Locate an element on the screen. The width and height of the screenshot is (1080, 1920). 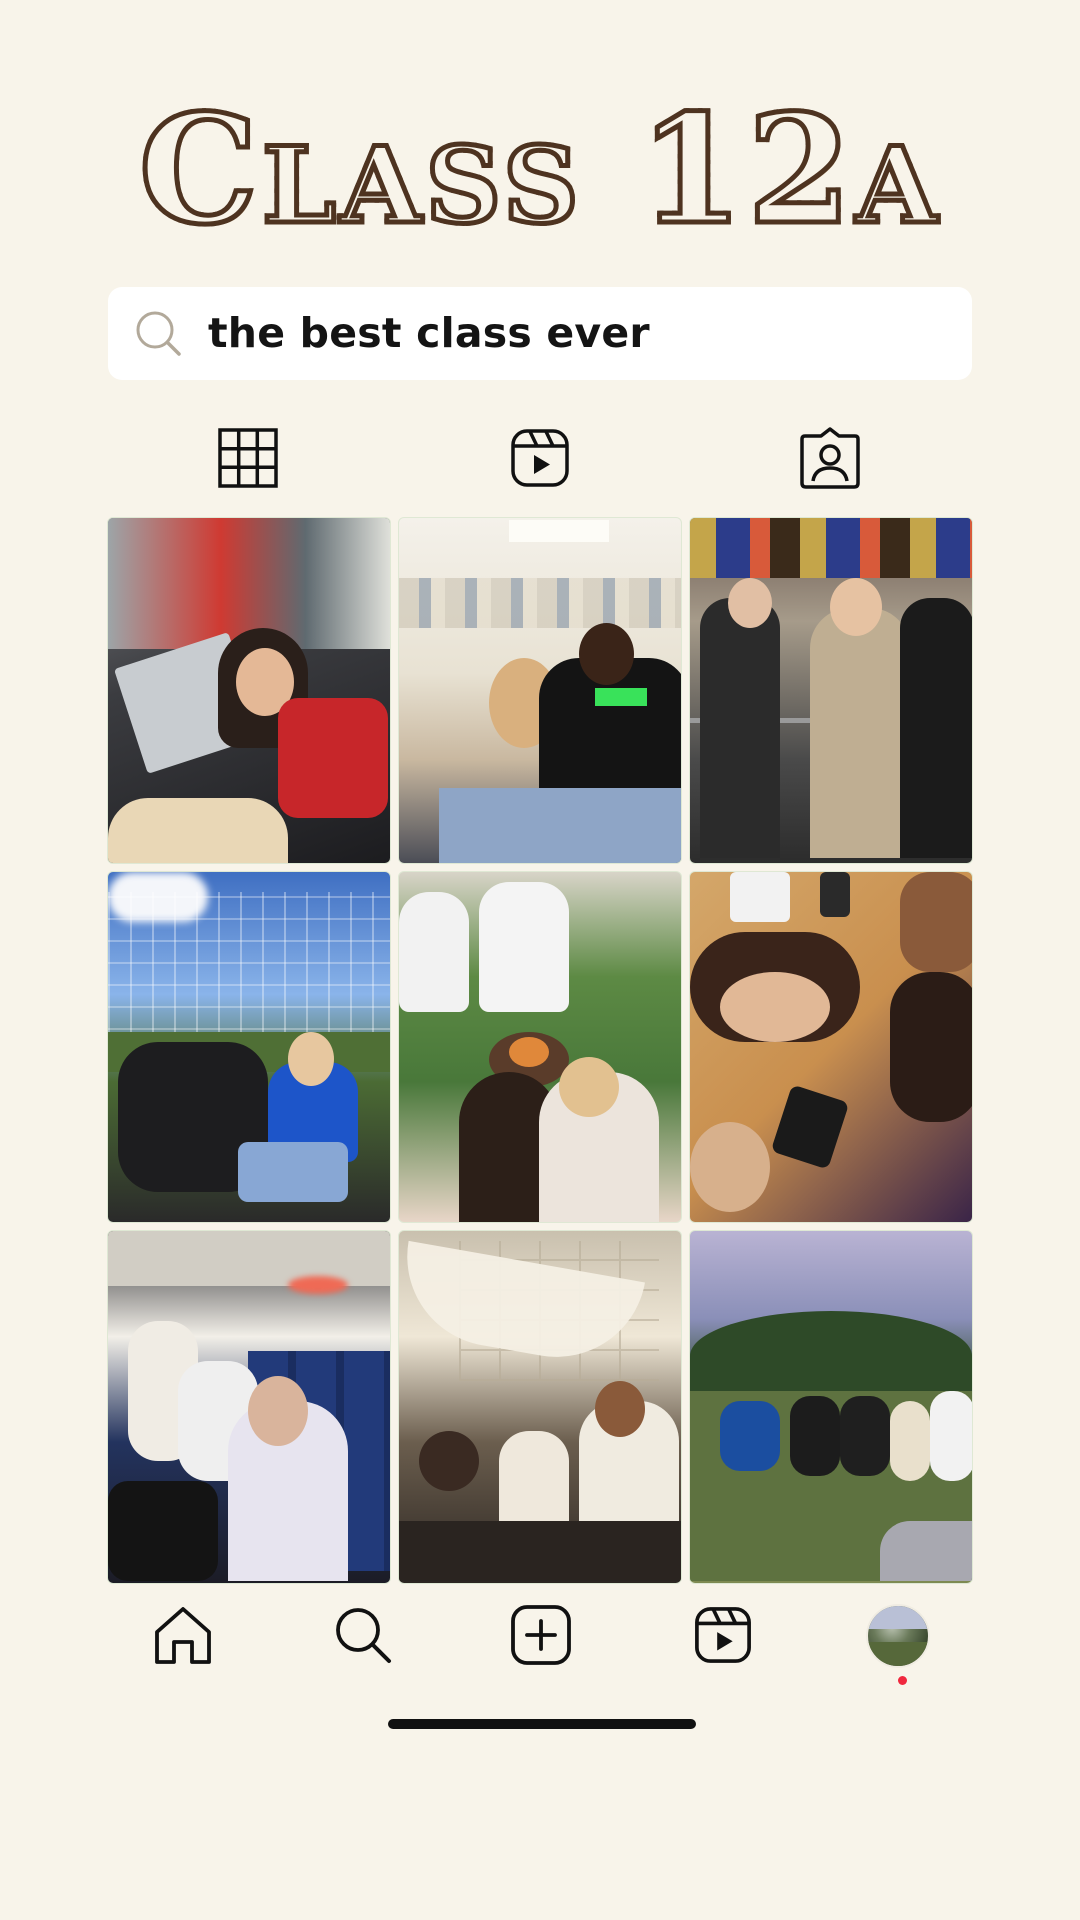
search-bar: the best class ever is located at coordinates (540, 333).